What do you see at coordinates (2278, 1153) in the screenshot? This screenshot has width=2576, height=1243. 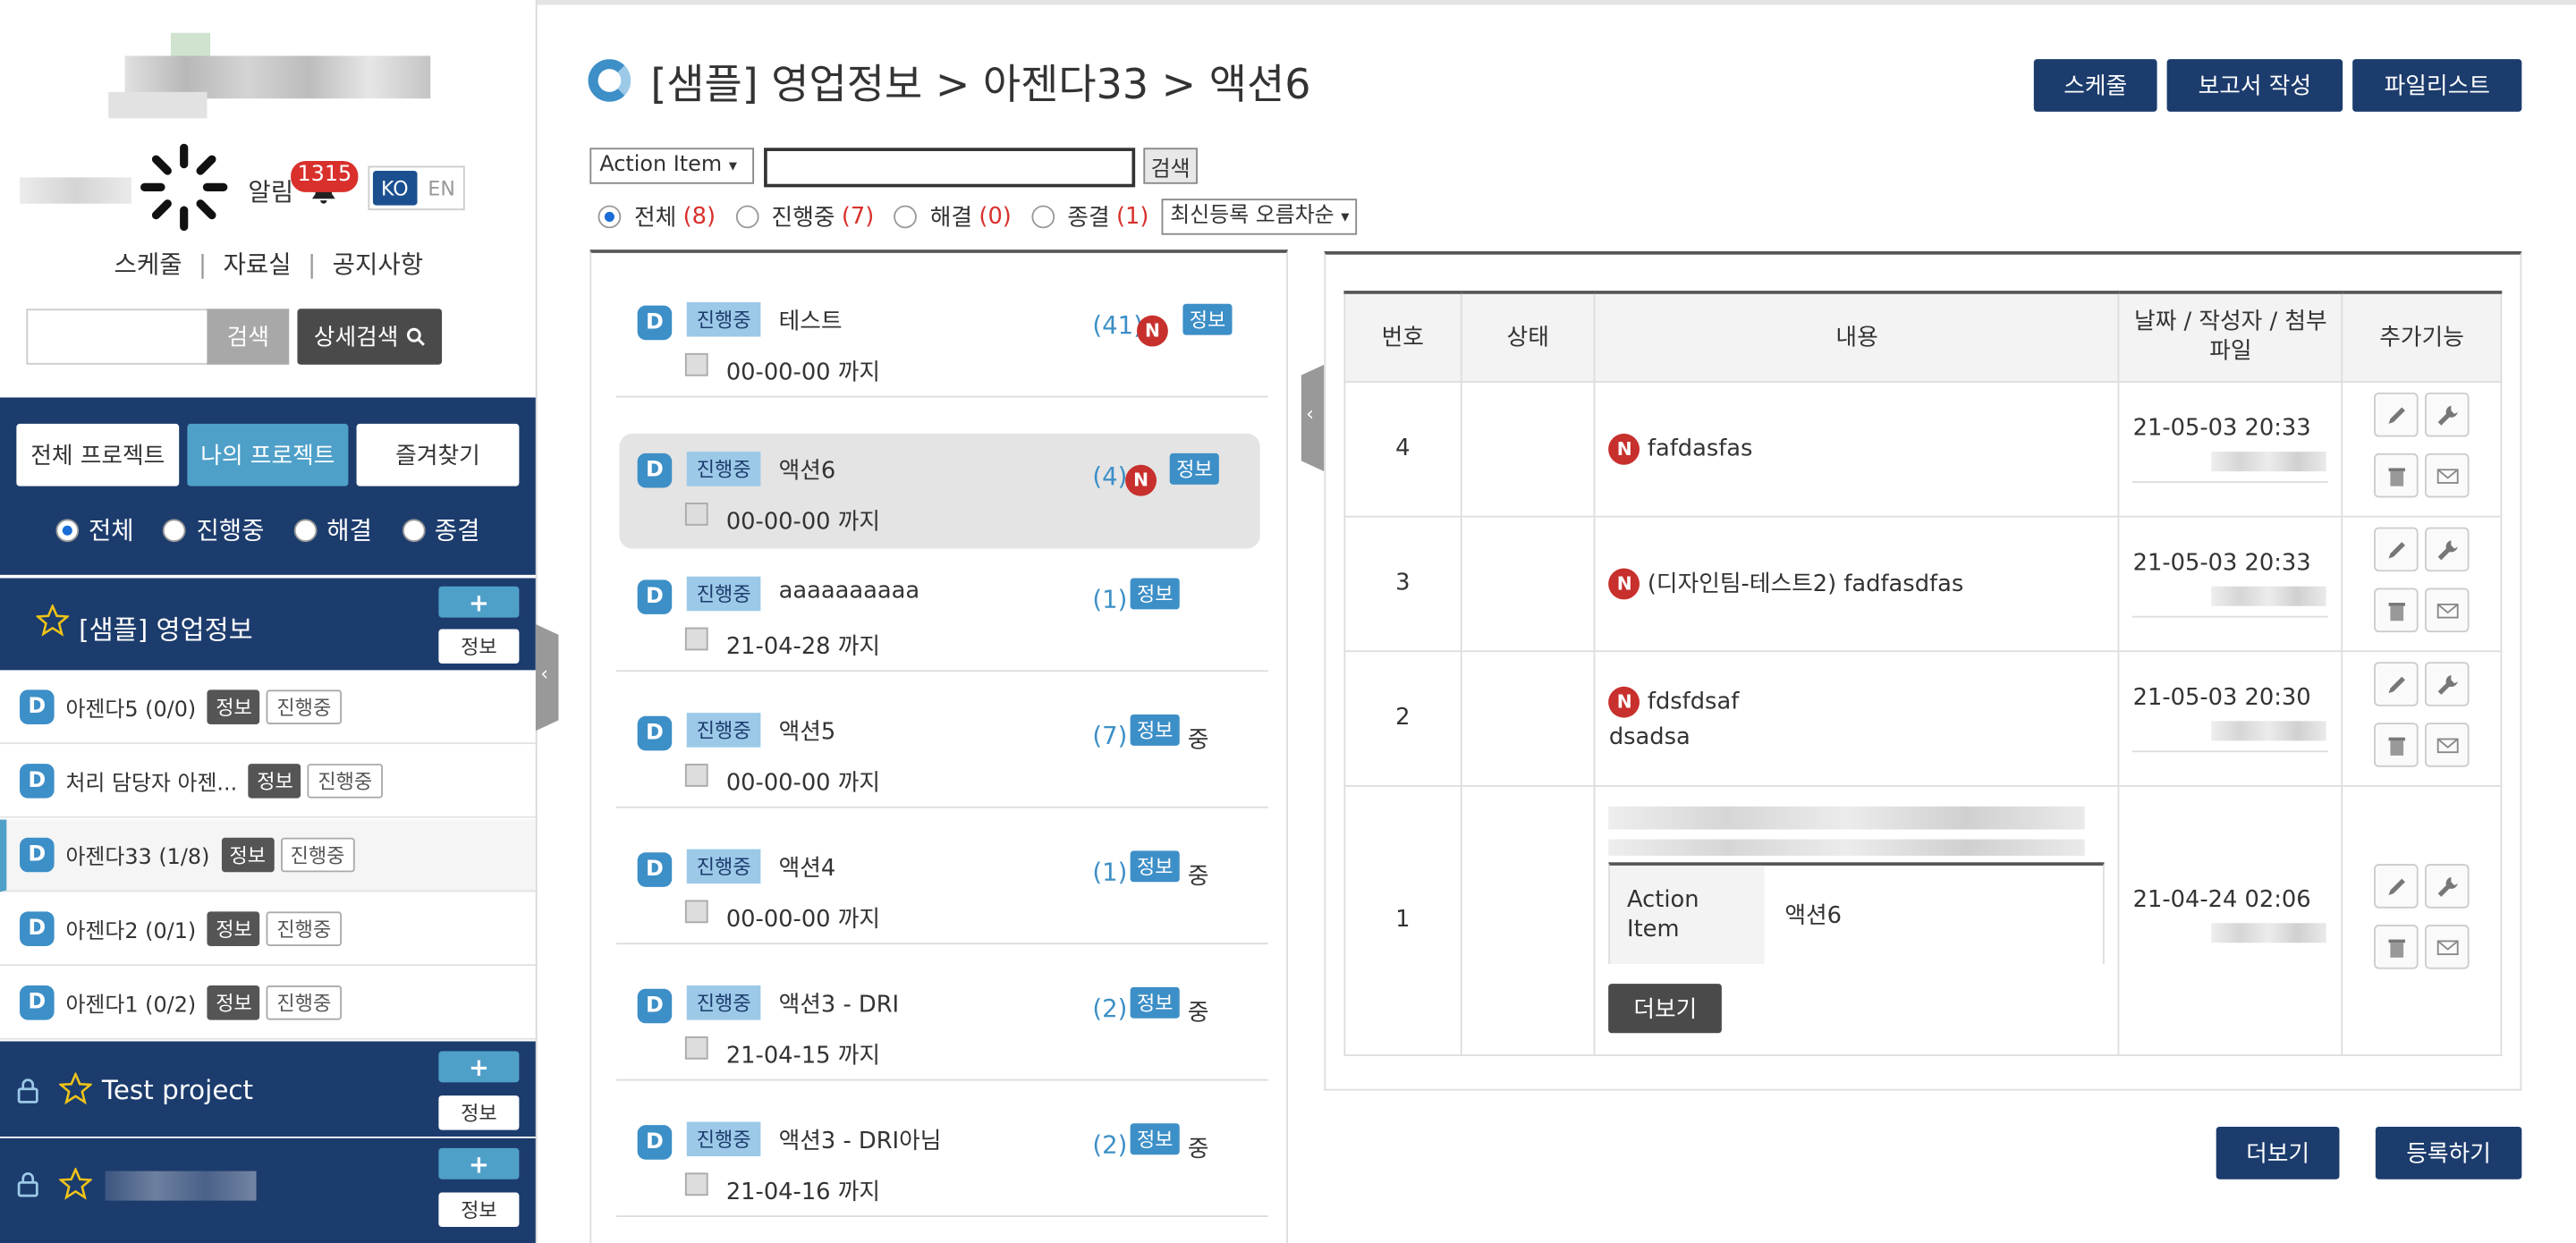 I see `load-more-button: 더보기` at bounding box center [2278, 1153].